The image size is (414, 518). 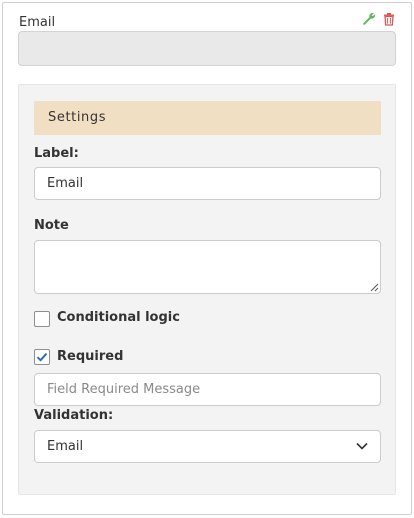 I want to click on field-tools, so click(x=379, y=18).